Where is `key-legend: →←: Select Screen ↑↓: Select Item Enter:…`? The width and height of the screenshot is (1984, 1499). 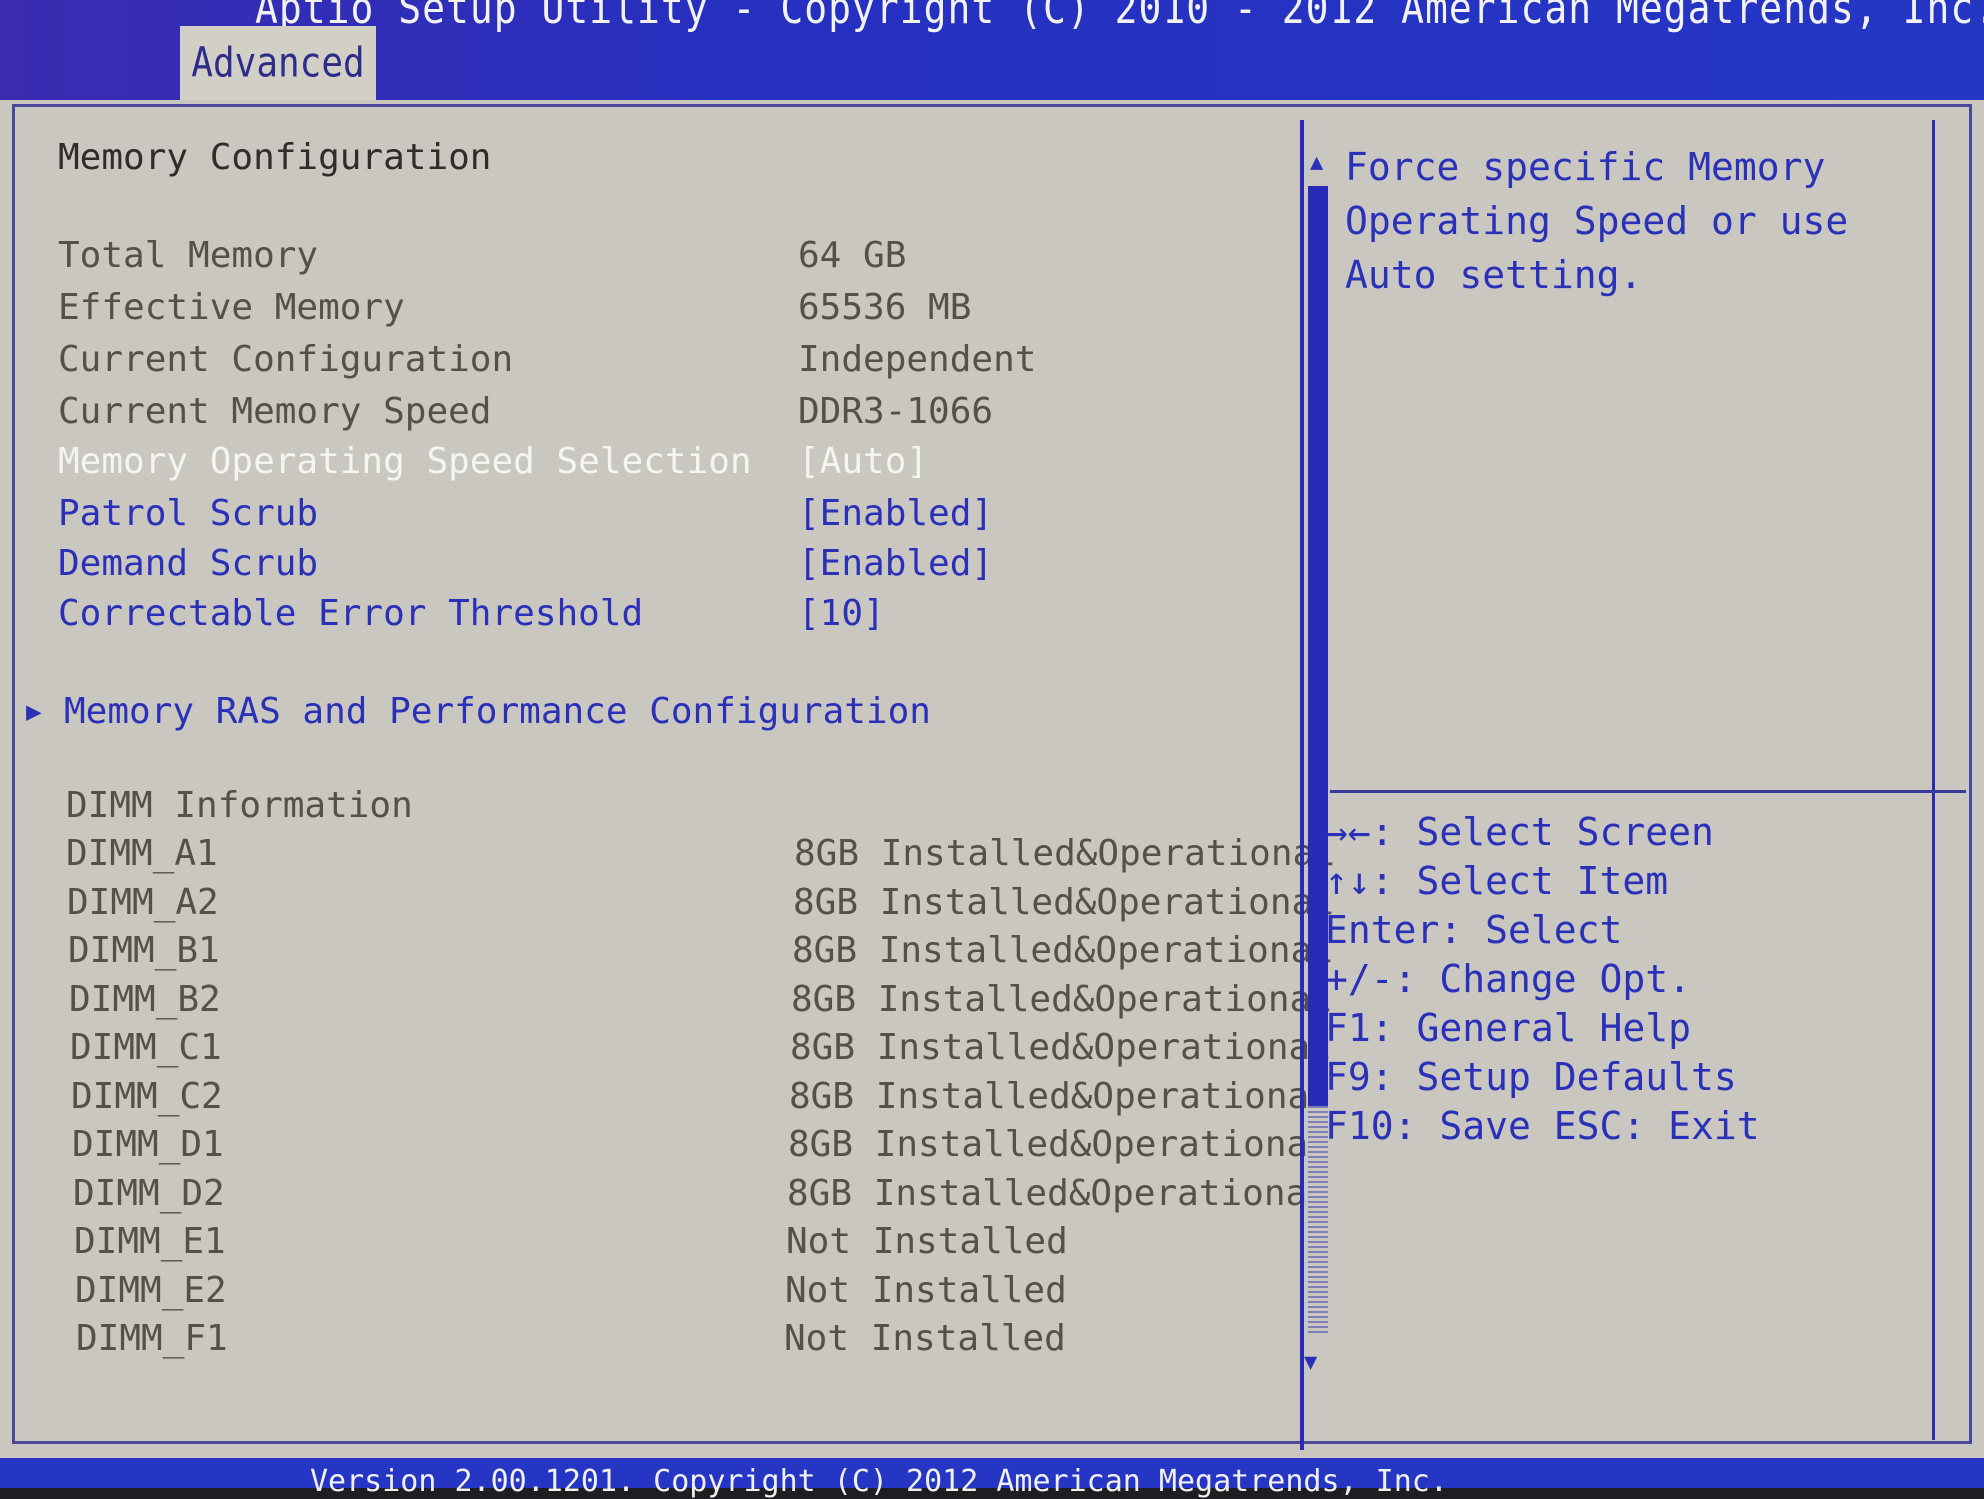 key-legend: →←: Select Screen ↑↓: Select Item Enter:… is located at coordinates (1625, 979).